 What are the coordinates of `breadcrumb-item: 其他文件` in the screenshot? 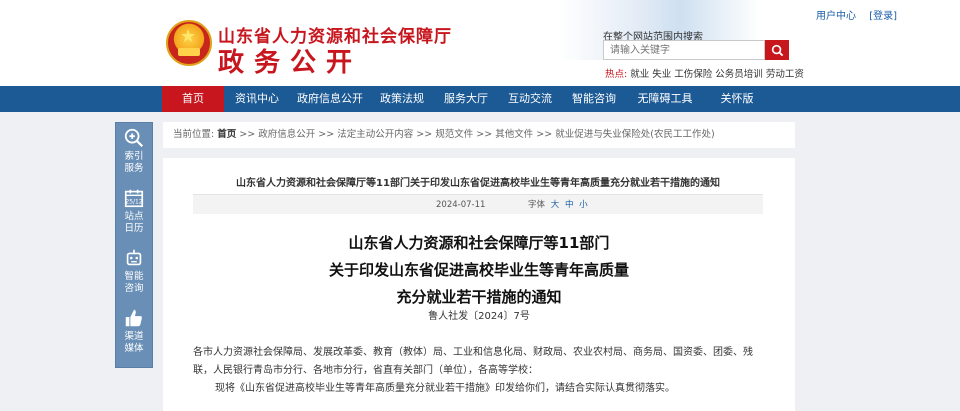 It's located at (514, 134).